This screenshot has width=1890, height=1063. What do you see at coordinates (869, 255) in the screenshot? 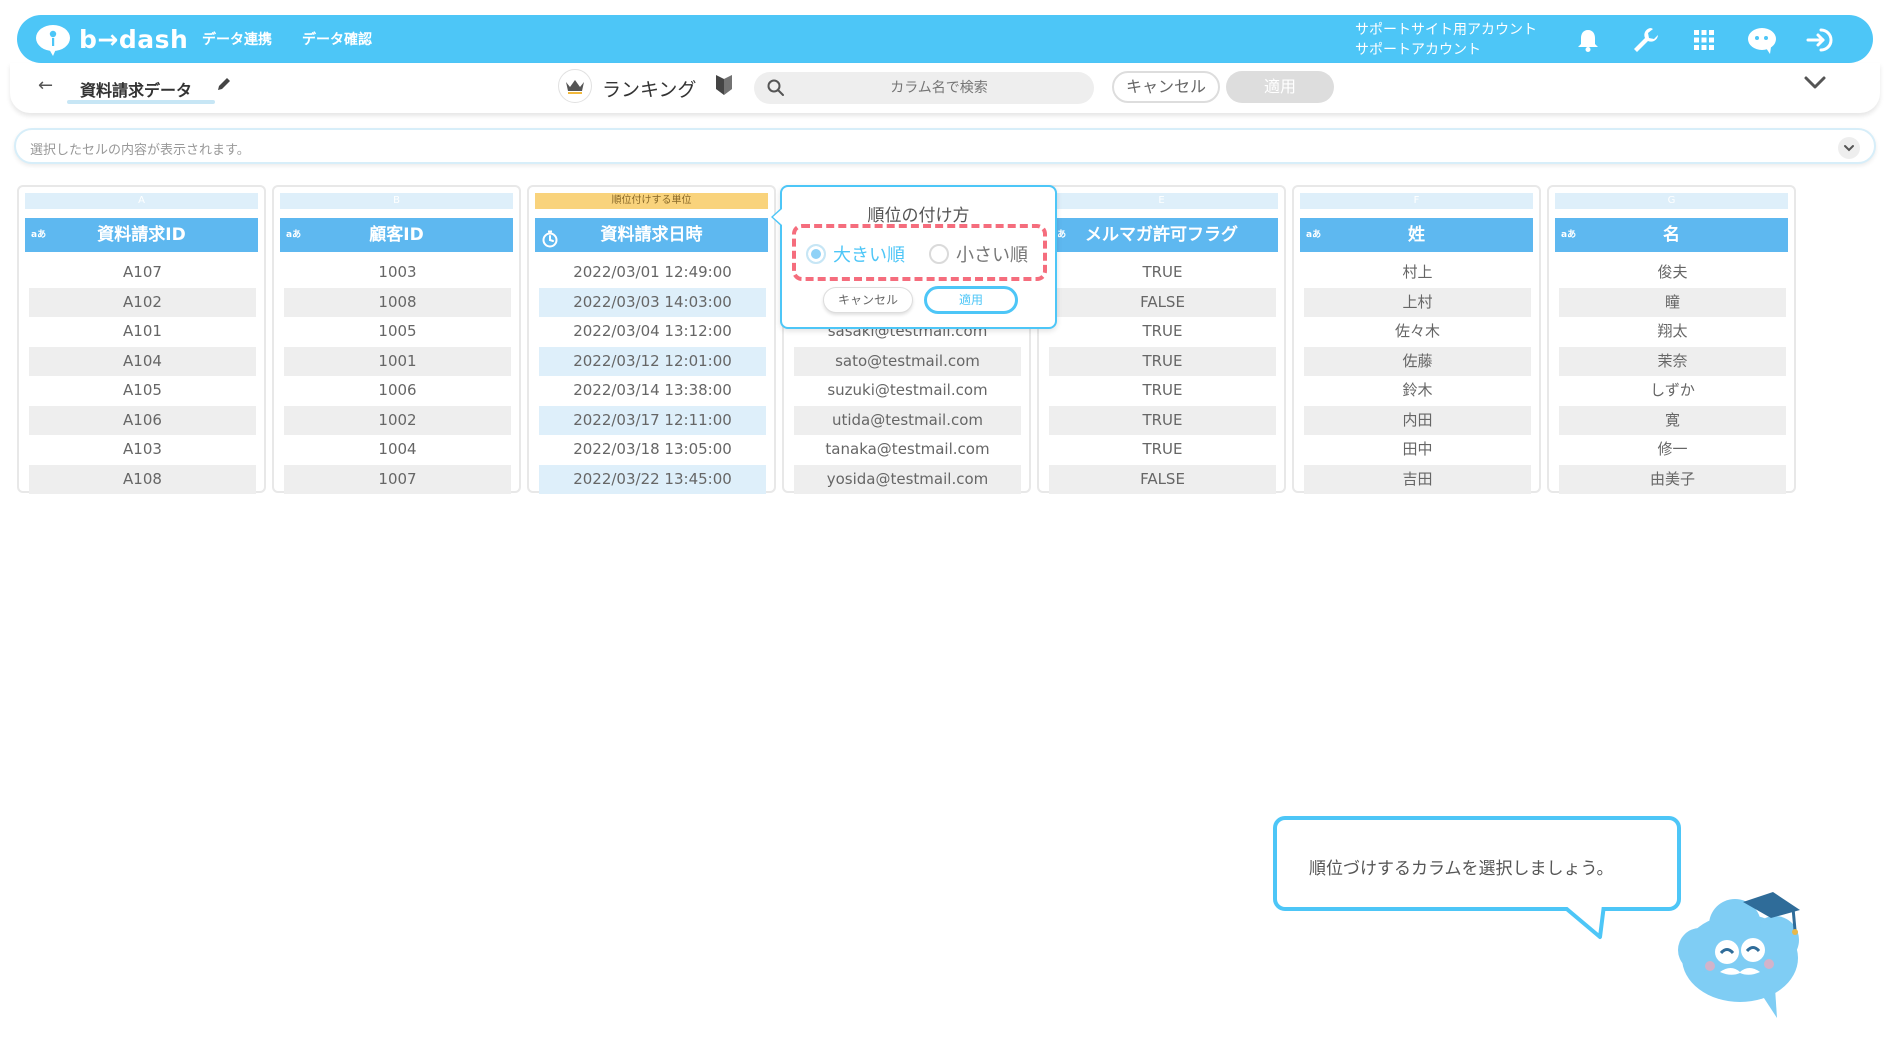
I see `radio-descending-label: 大きい順` at bounding box center [869, 255].